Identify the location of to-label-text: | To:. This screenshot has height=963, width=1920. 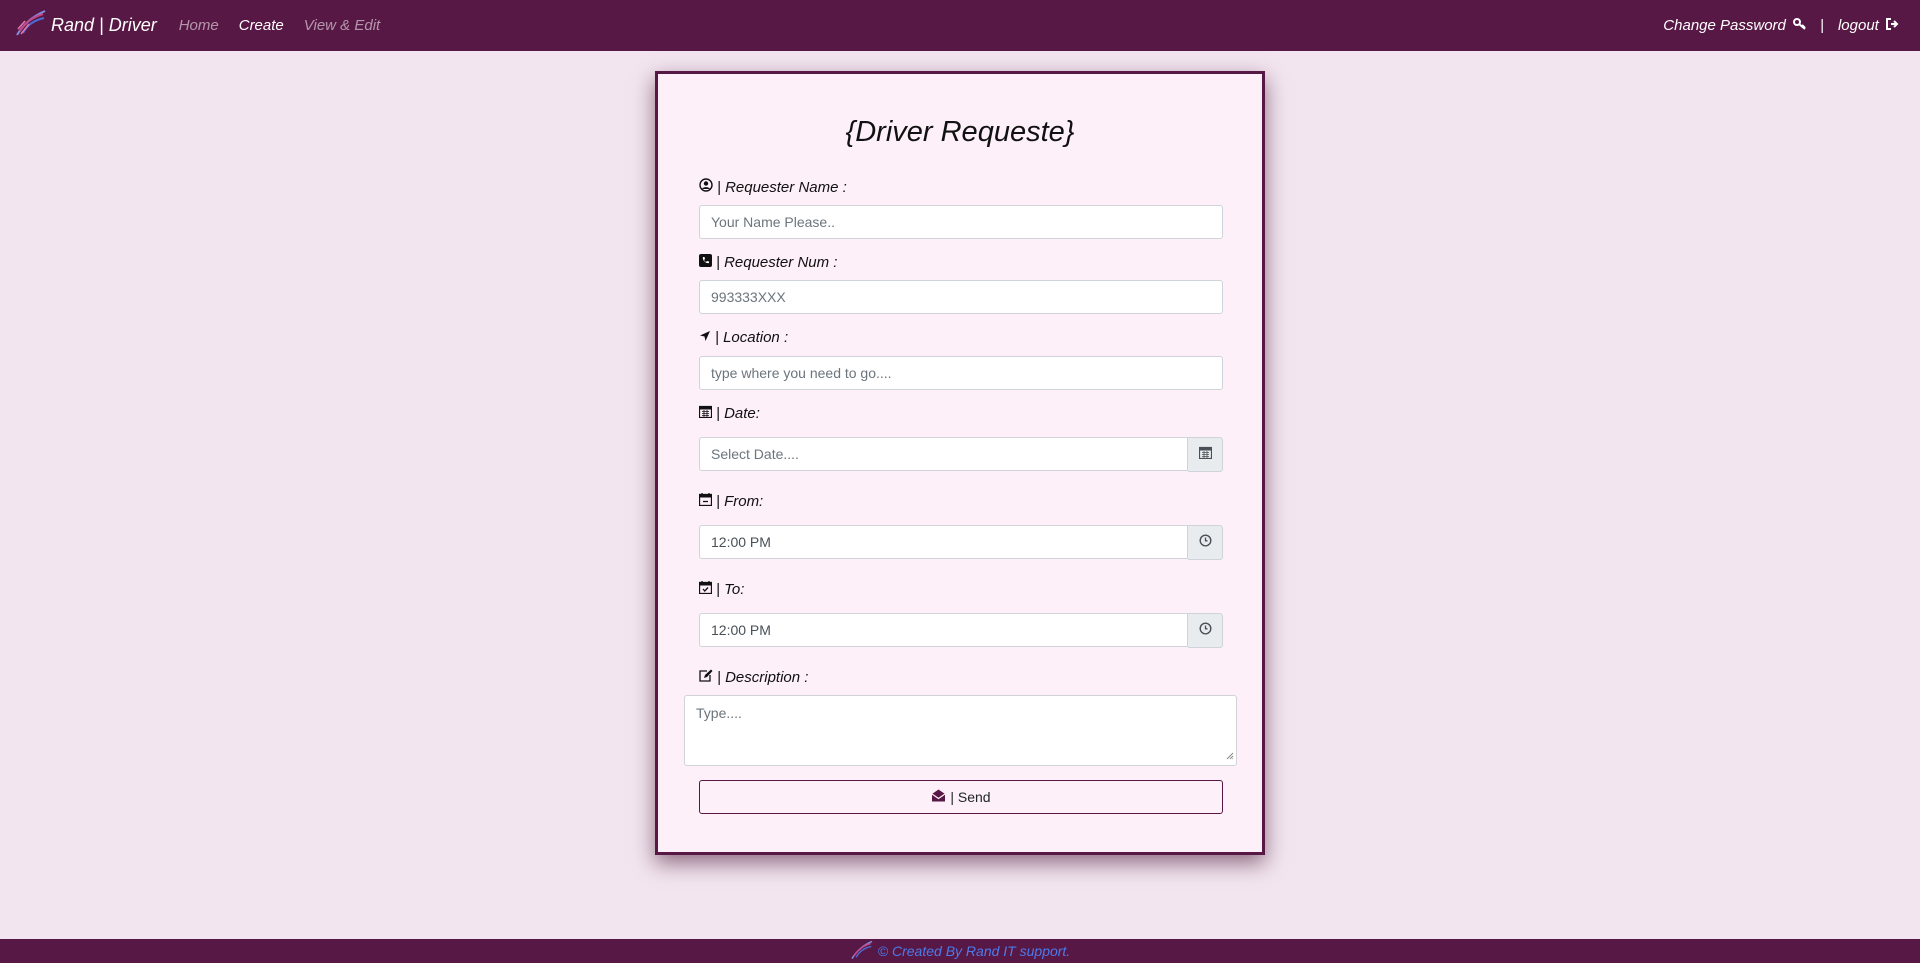
(730, 589).